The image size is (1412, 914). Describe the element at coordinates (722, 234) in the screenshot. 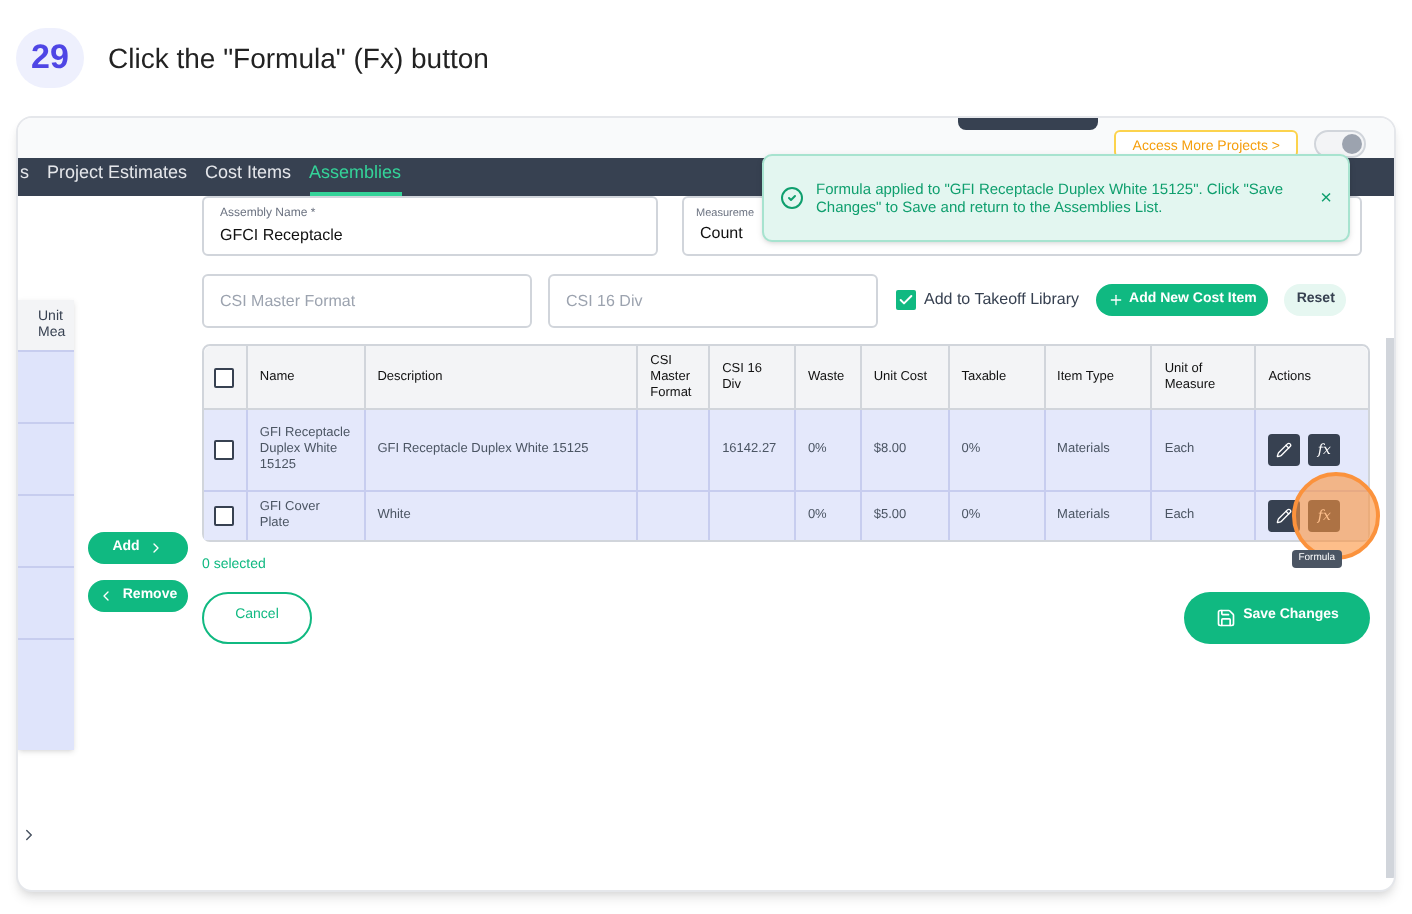

I see `field-value: Count` at that location.